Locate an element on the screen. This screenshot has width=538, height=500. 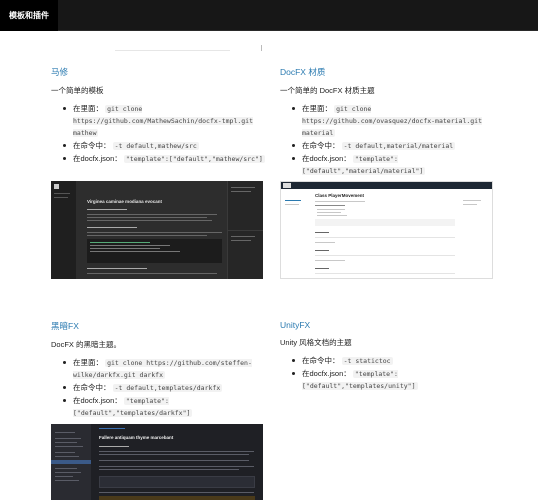
darkfx-theme-screenshot: Fallere antiquam thyme marcebant is located at coordinates (157, 462).